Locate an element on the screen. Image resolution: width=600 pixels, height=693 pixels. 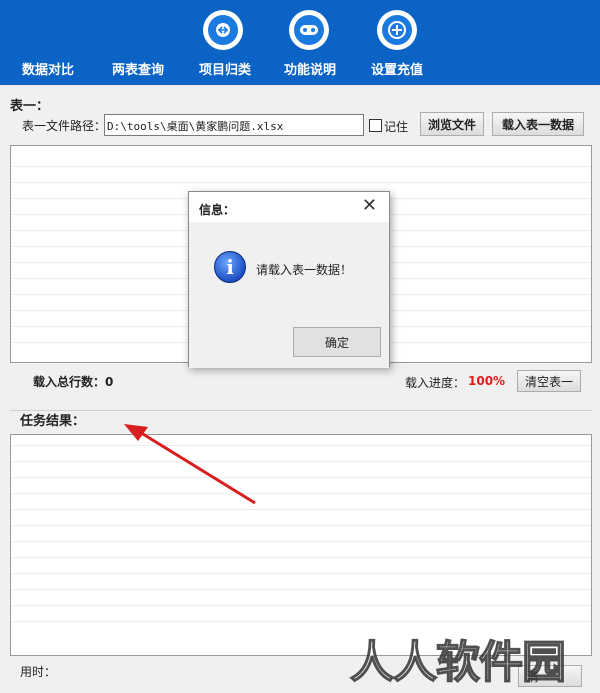
info-icon: i is located at coordinates (230, 267).